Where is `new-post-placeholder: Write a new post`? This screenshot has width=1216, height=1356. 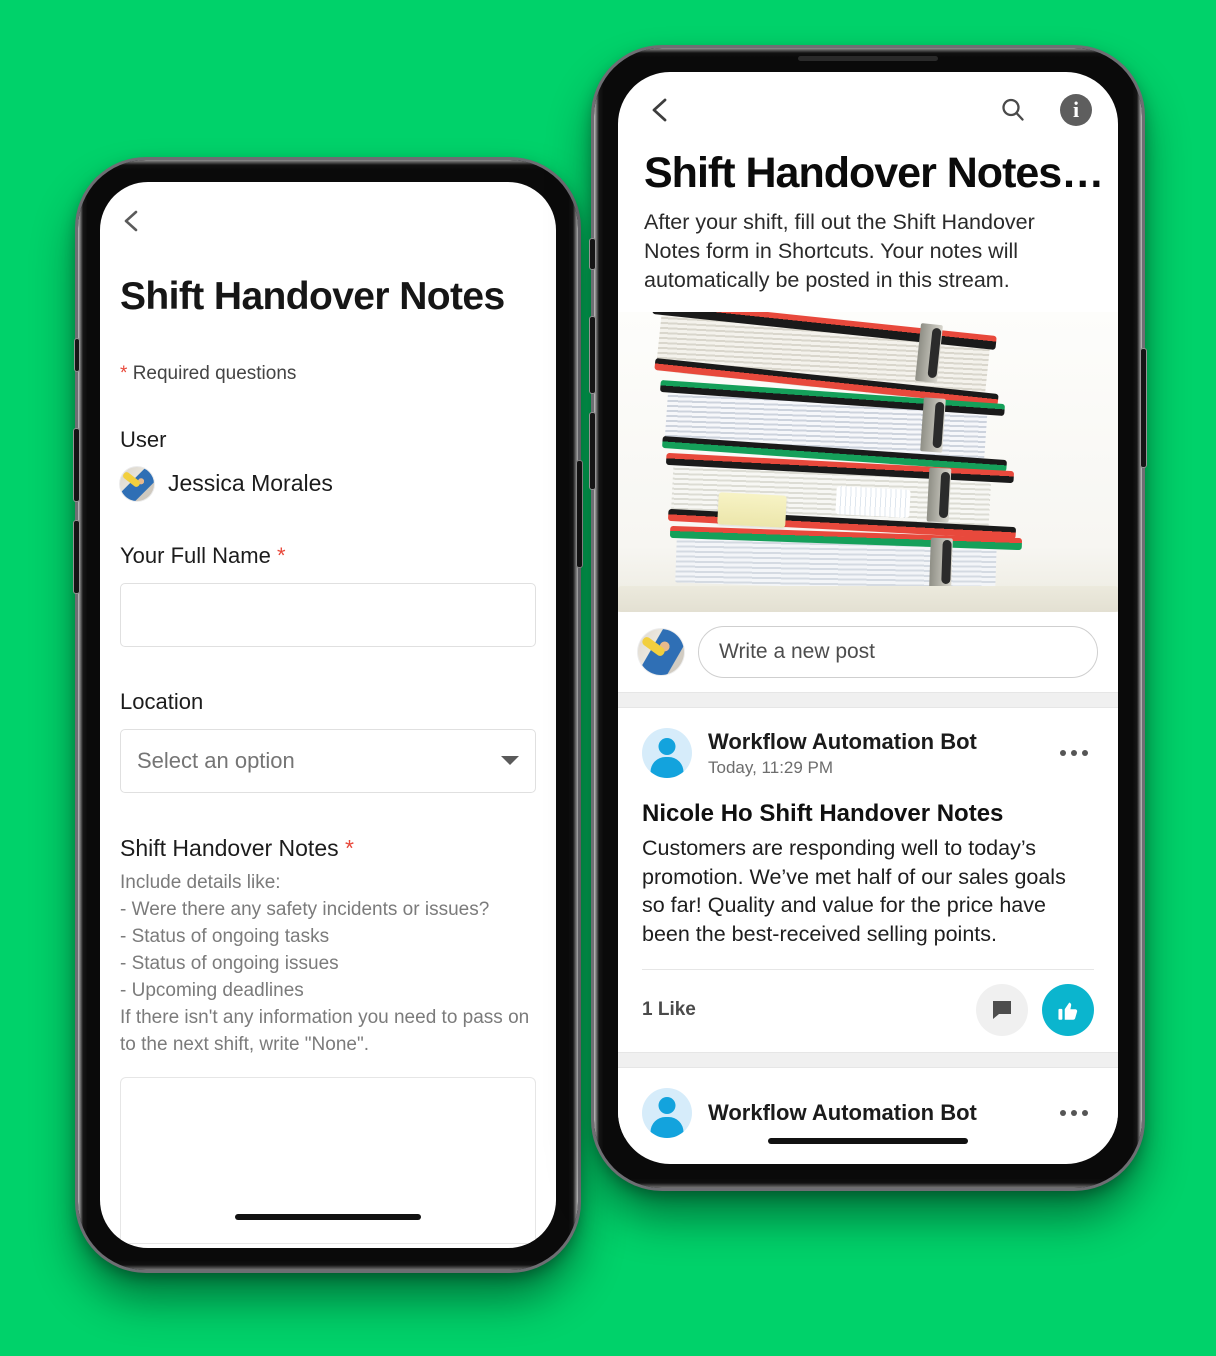 new-post-placeholder: Write a new post is located at coordinates (797, 652).